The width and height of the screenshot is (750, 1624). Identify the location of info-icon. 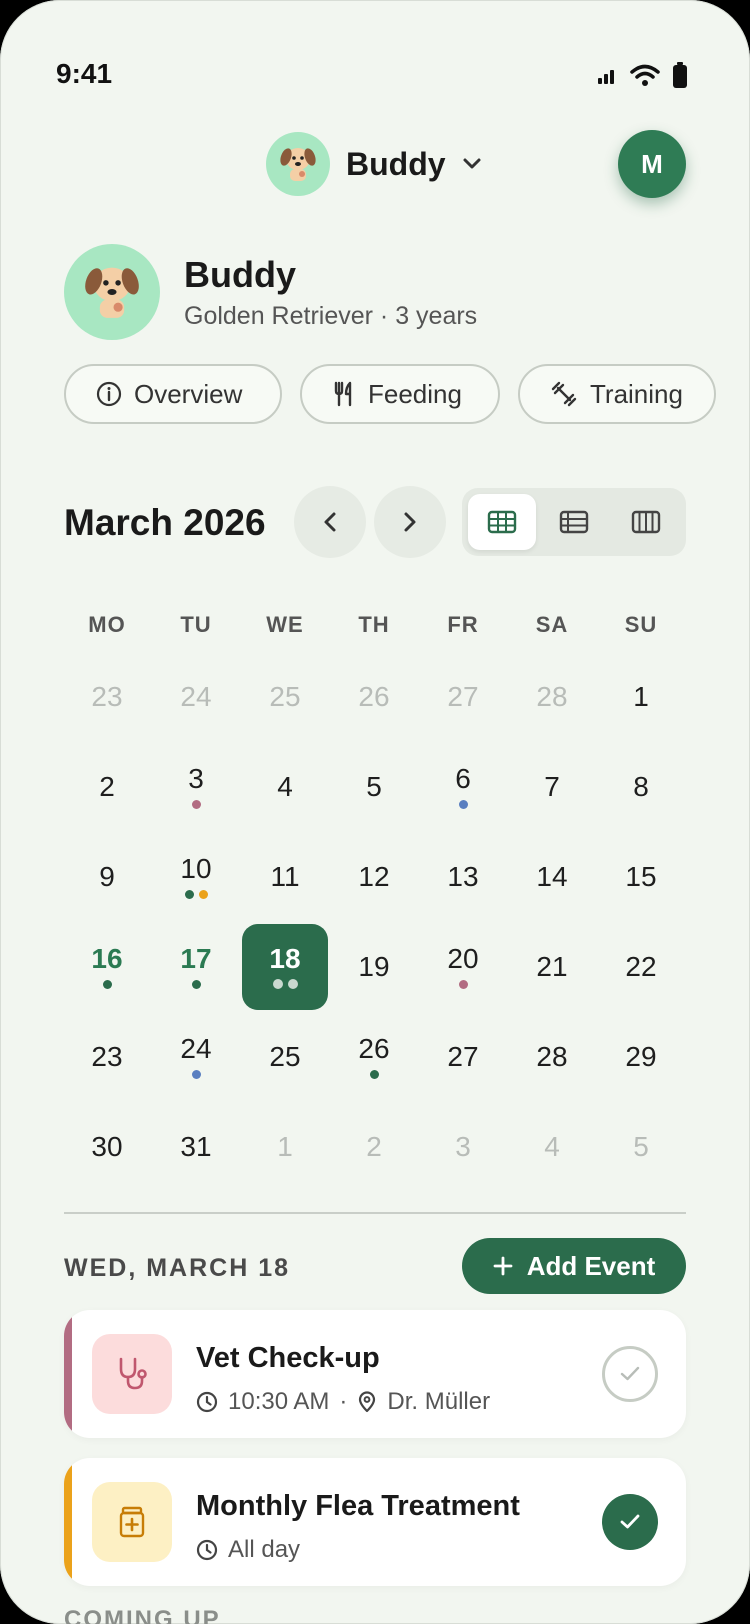
(109, 394).